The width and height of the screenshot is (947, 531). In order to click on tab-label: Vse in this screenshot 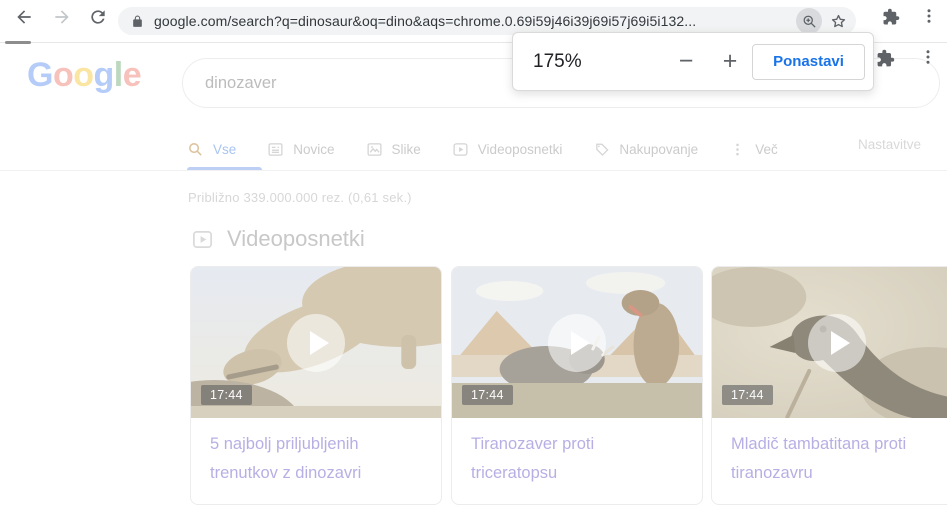, I will do `click(225, 149)`.